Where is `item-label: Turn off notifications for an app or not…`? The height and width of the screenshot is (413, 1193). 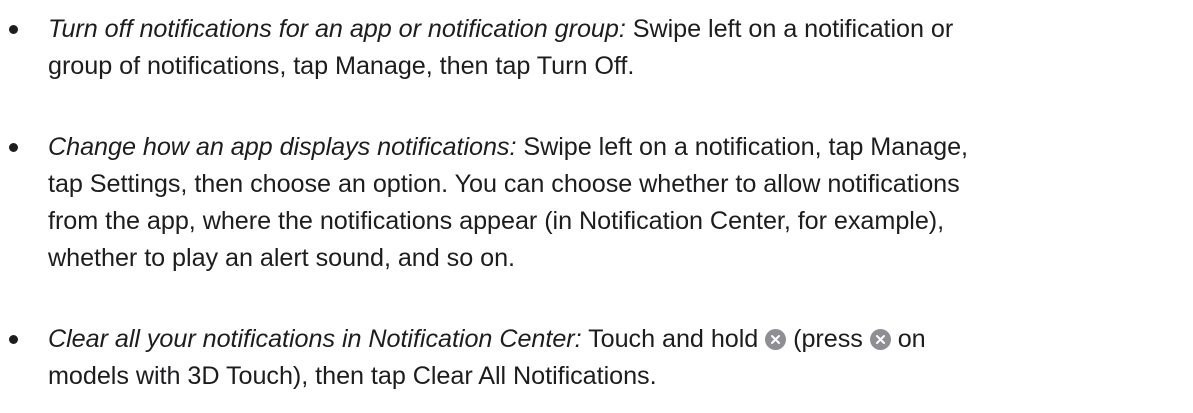
item-label: Turn off notifications for an app or not… is located at coordinates (337, 29).